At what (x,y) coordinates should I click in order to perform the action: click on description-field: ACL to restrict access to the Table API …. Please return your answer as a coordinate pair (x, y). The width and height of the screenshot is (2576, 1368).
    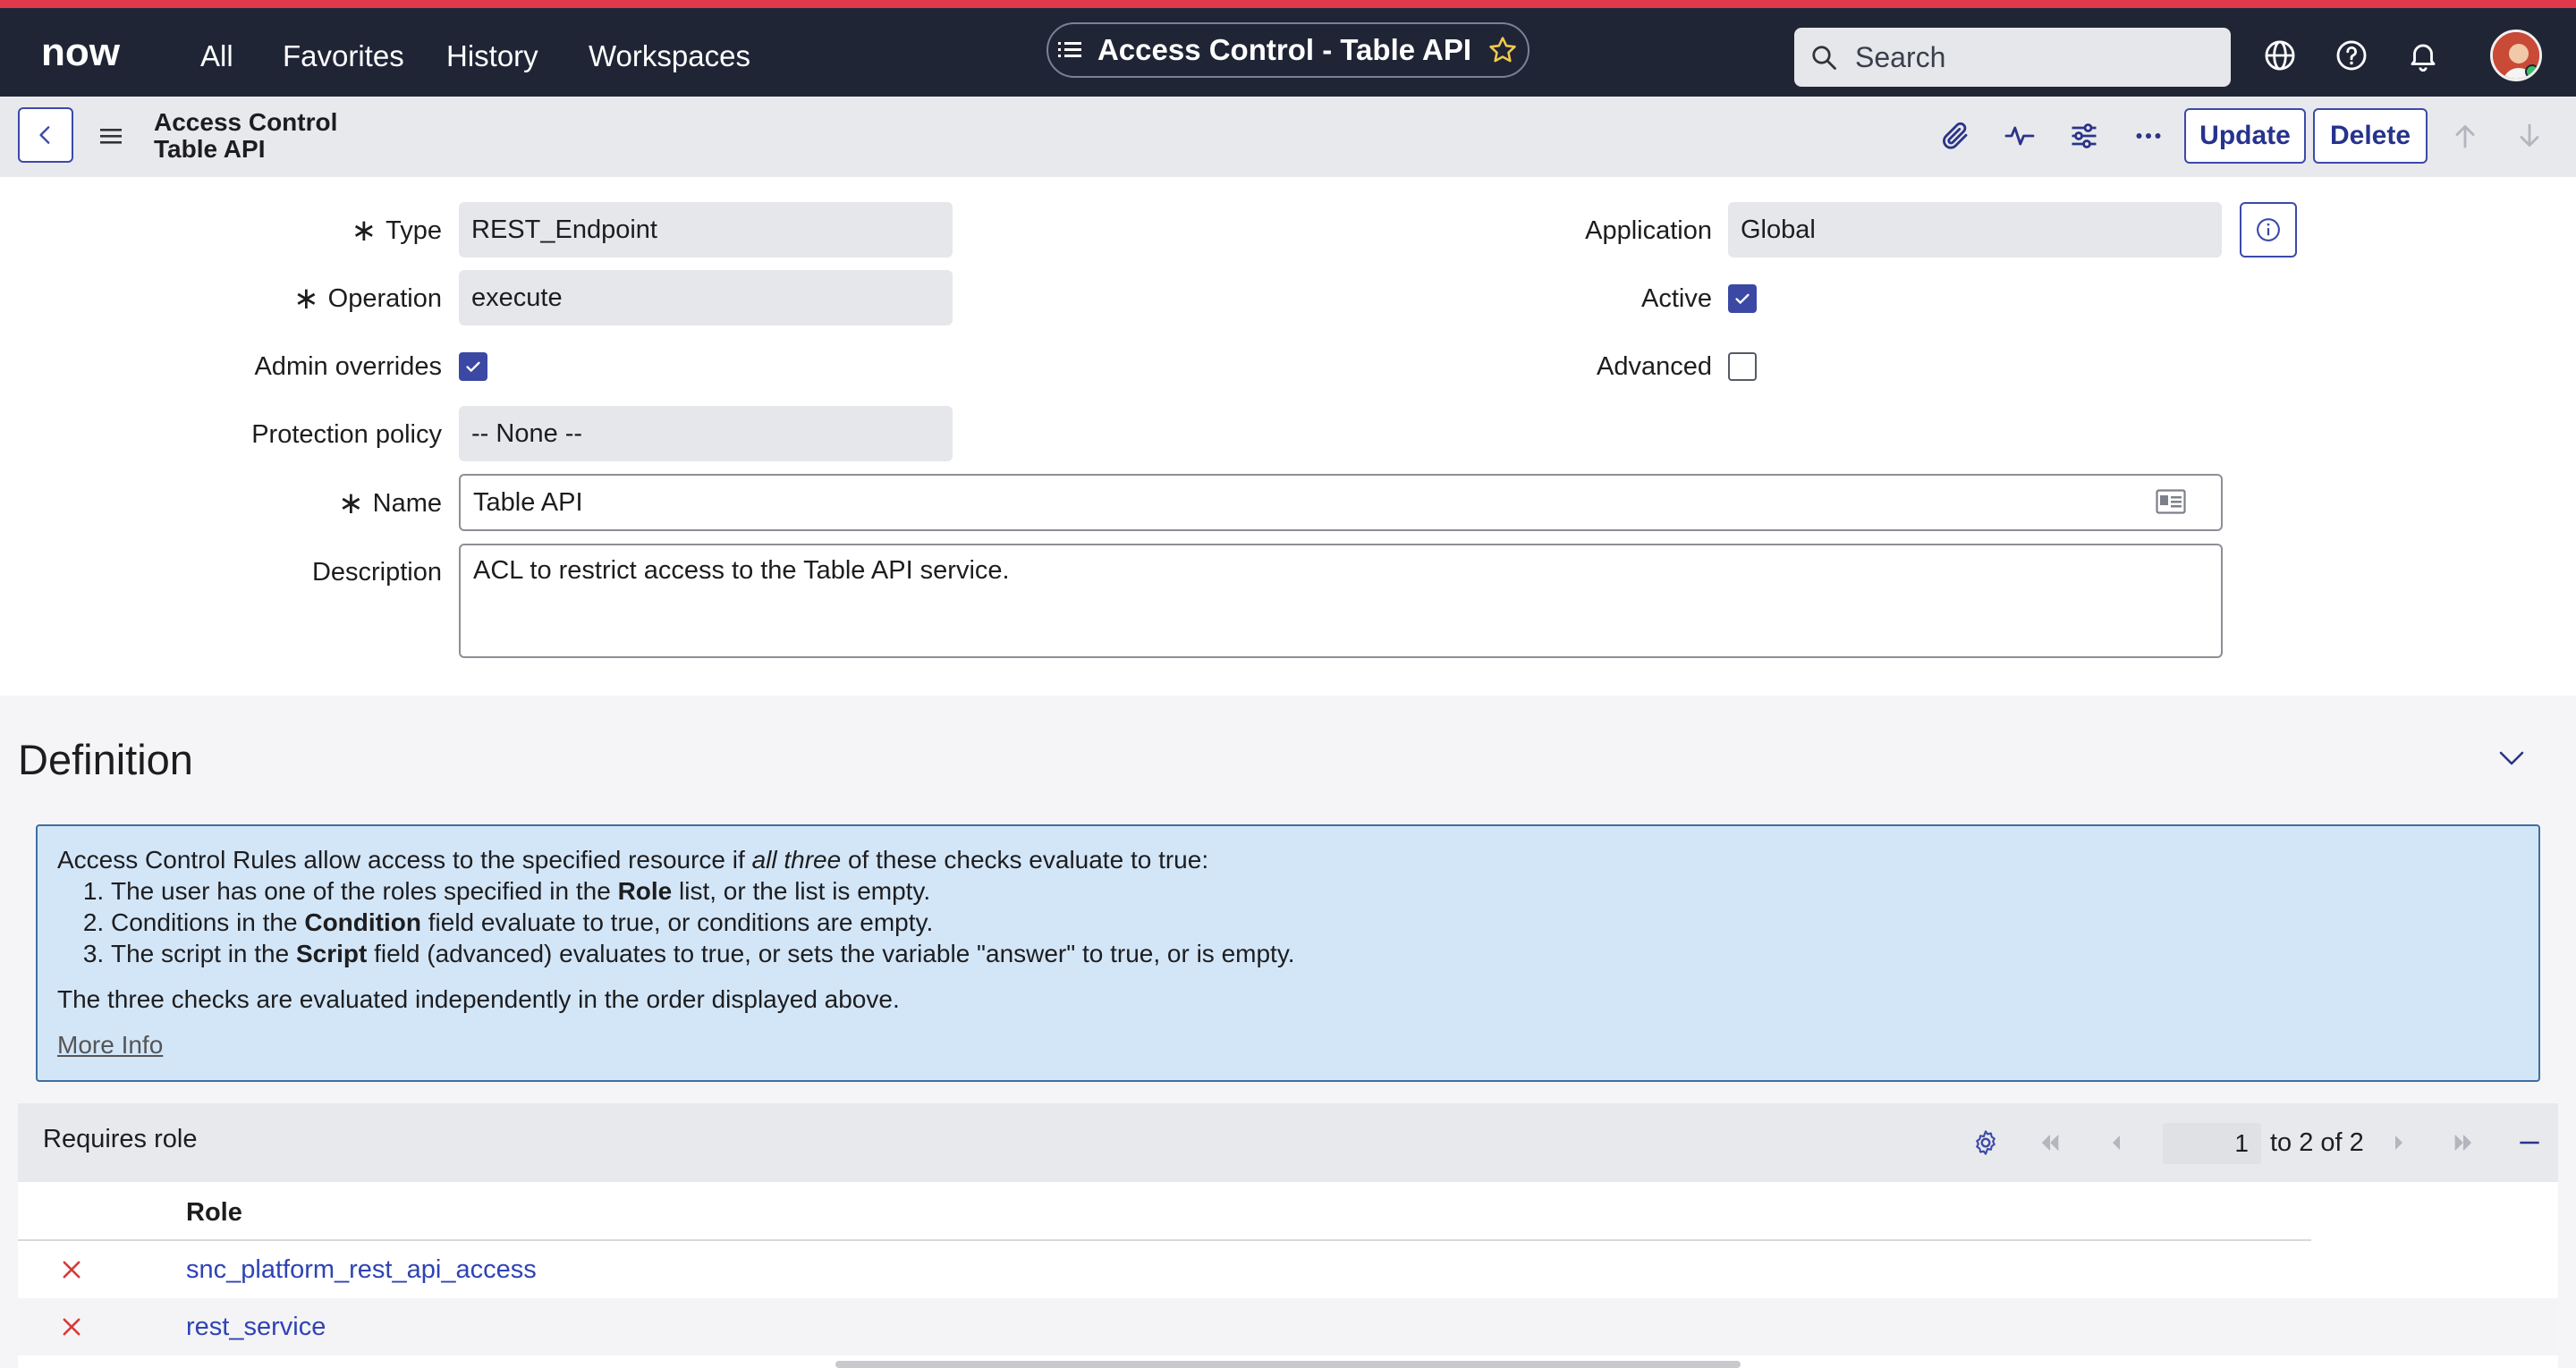
    Looking at the image, I should click on (1341, 601).